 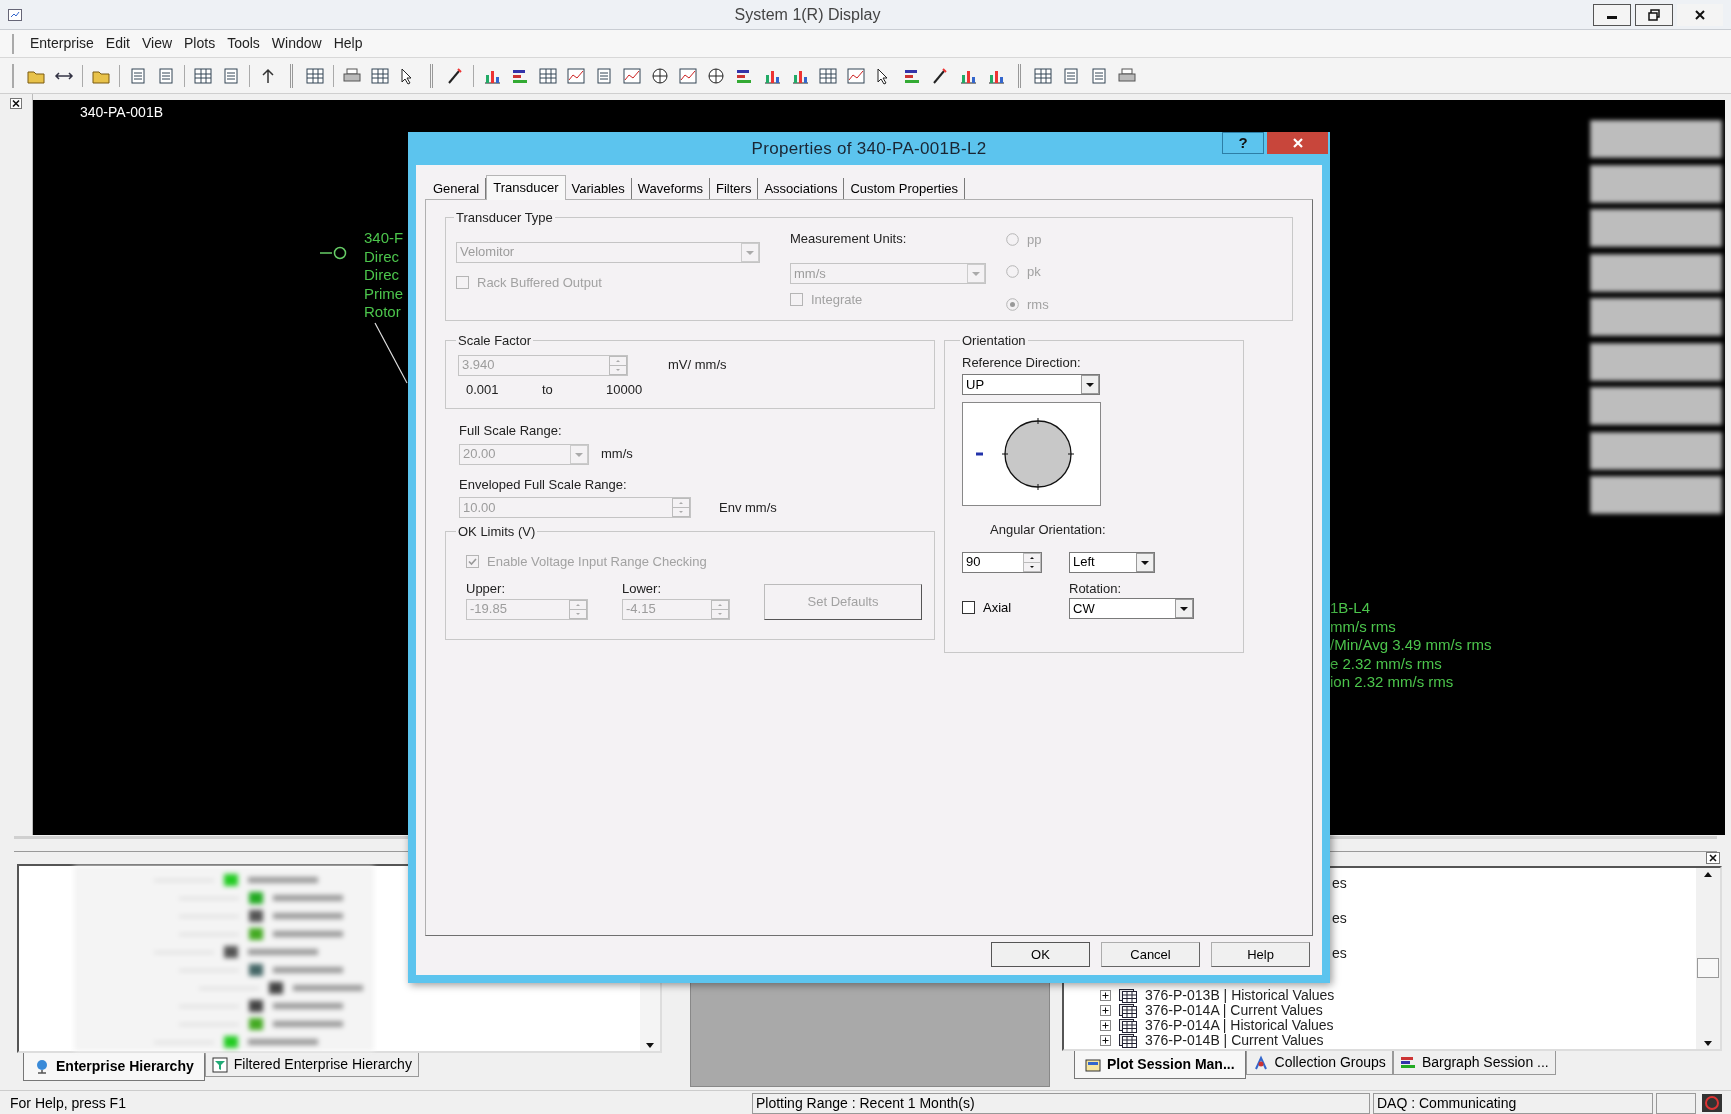 I want to click on dialog-button: Cancel, so click(x=1150, y=954).